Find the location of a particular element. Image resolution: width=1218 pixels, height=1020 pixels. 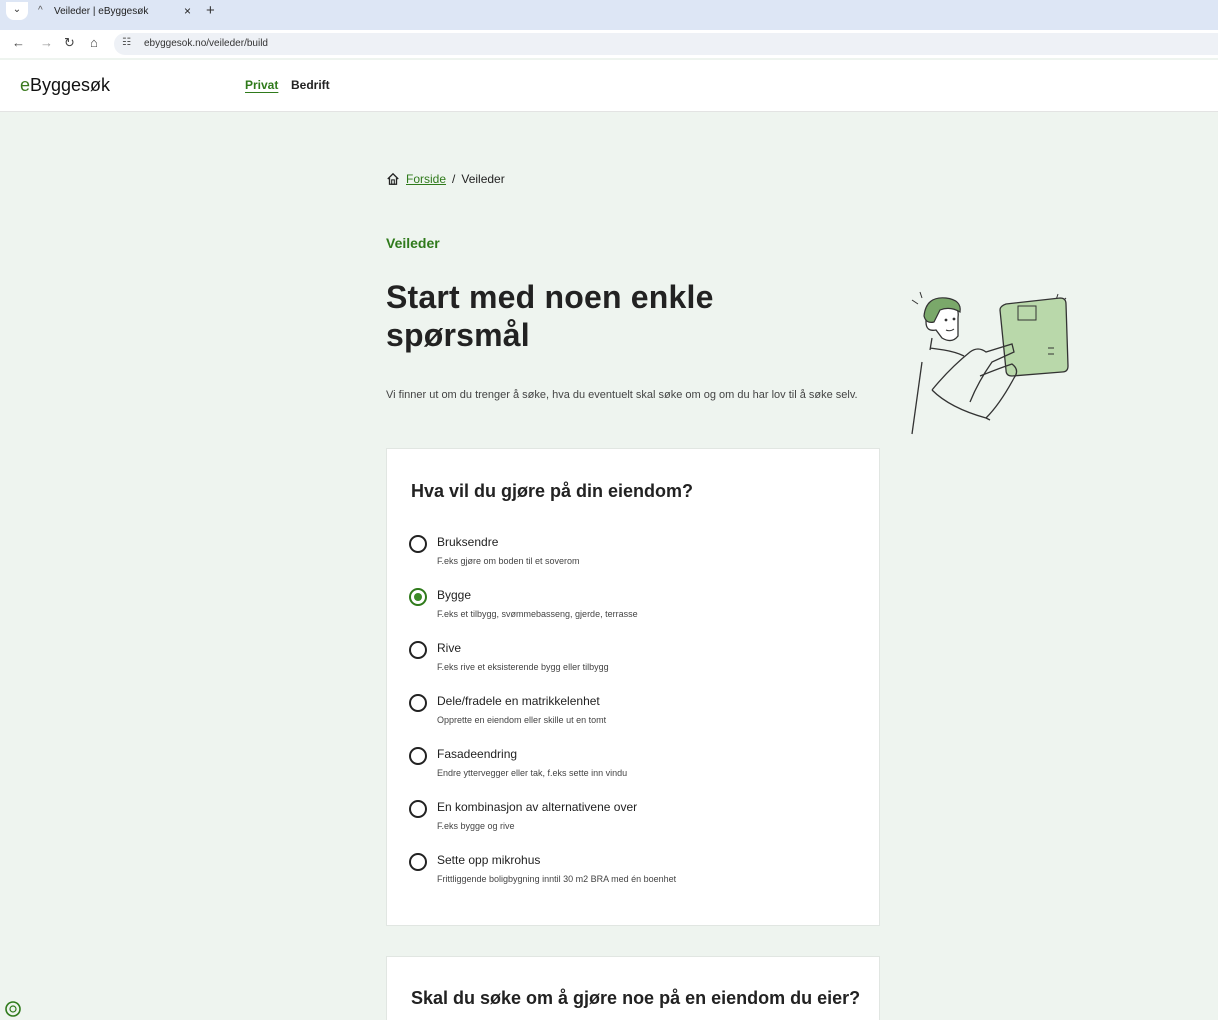

person-carrying-box-illustration is located at coordinates (990, 363).